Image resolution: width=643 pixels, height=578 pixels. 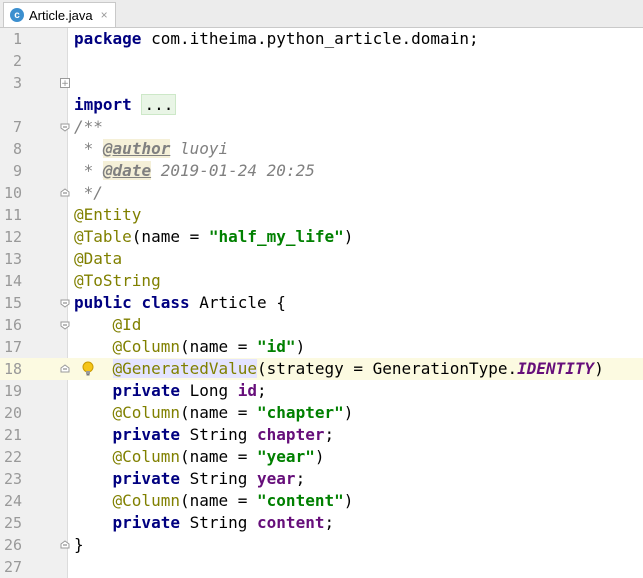 I want to click on line-number: 27, so click(x=12, y=567).